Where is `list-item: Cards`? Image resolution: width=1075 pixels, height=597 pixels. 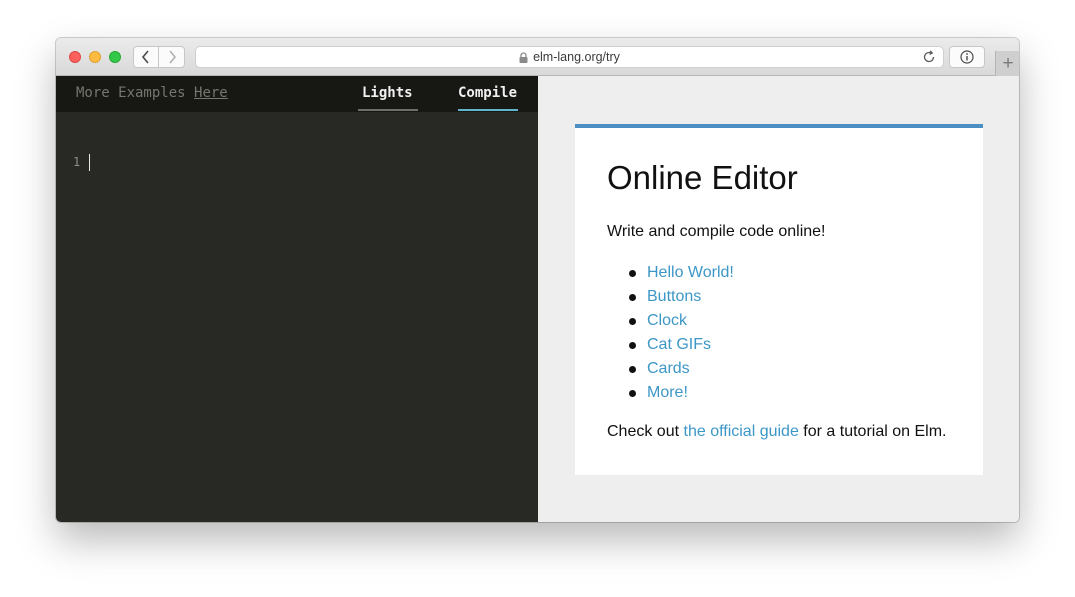
list-item: Cards is located at coordinates (670, 371).